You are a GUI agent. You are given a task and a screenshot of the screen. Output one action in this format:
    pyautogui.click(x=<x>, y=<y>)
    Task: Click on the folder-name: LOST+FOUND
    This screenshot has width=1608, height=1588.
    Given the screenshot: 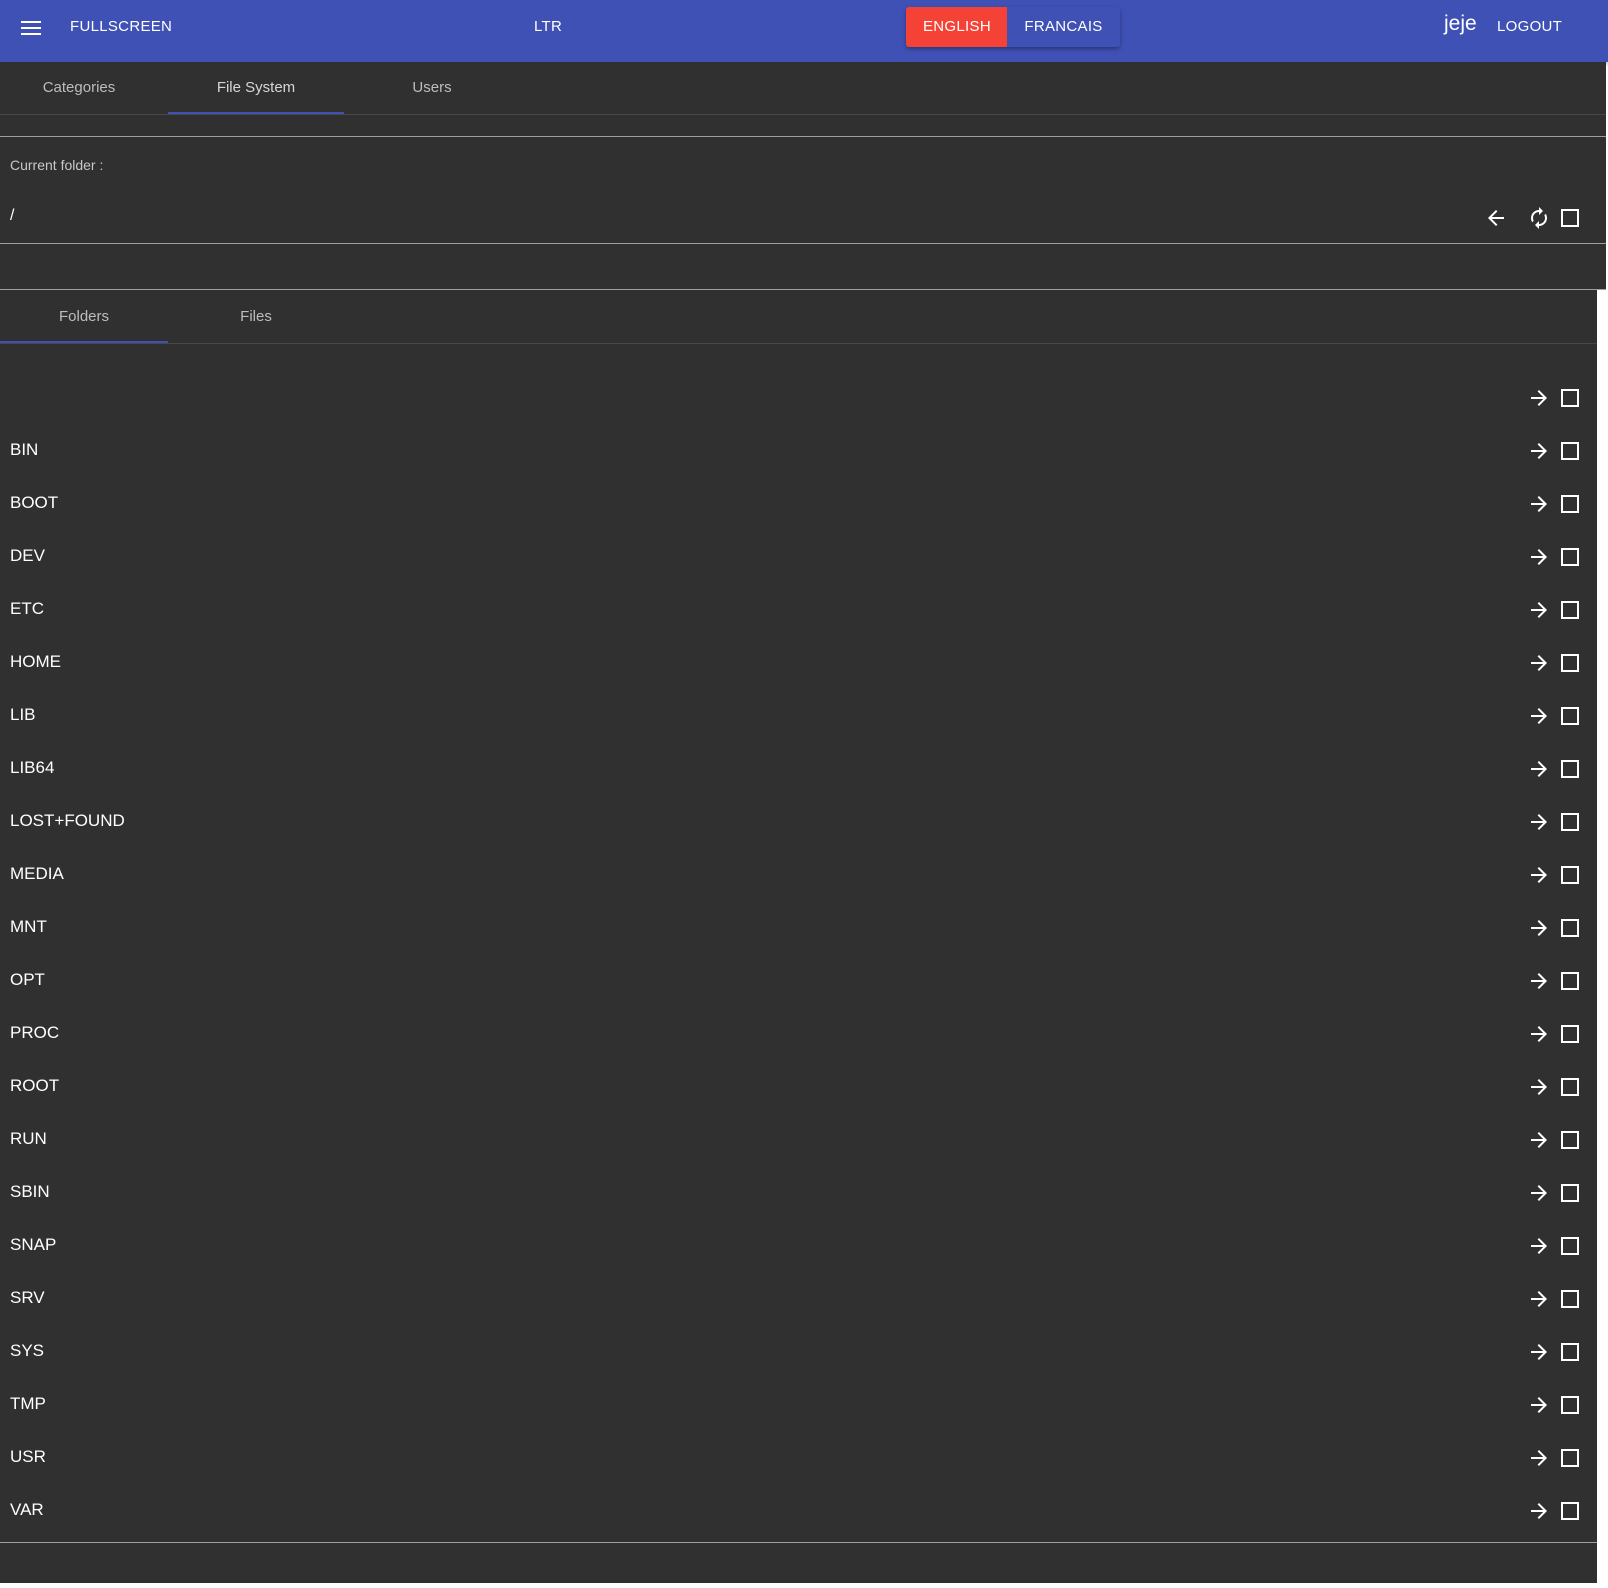 What is the action you would take?
    pyautogui.click(x=67, y=821)
    